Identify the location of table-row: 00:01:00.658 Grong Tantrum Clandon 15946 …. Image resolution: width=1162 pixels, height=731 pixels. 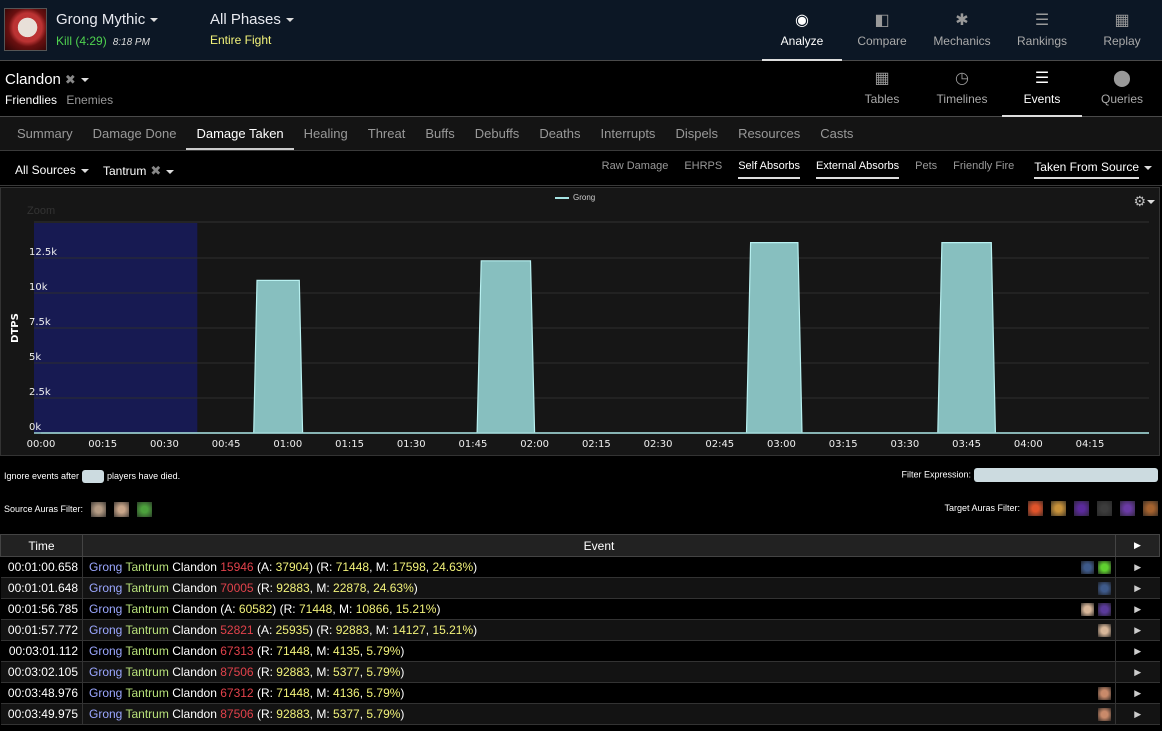
(580, 567).